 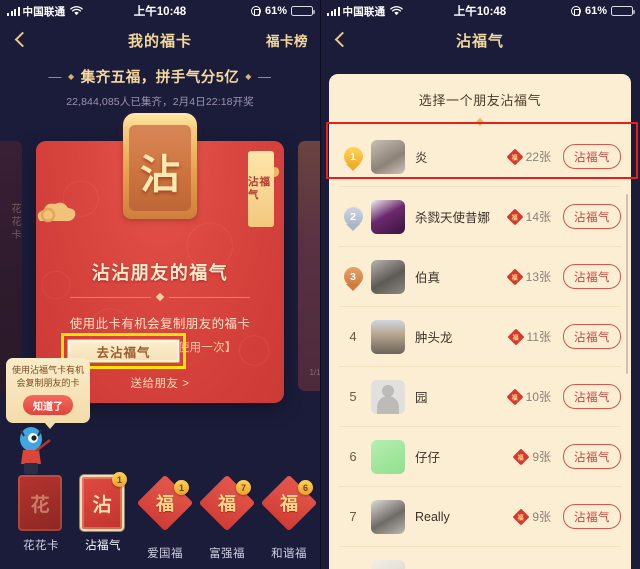 I want to click on sheet-separator, so click(x=480, y=122).